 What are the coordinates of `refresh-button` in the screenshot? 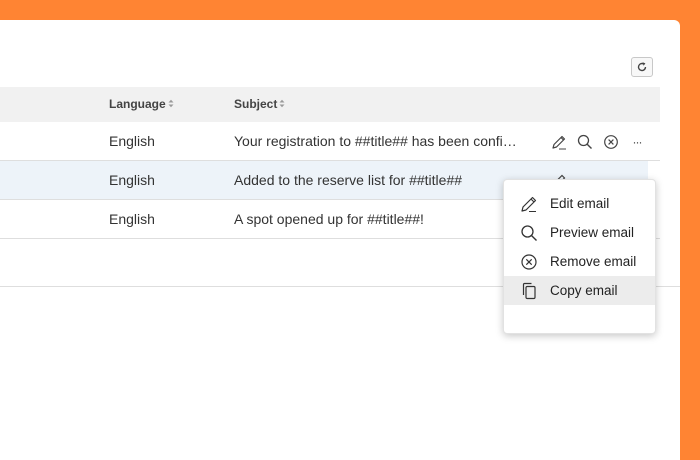 It's located at (642, 67).